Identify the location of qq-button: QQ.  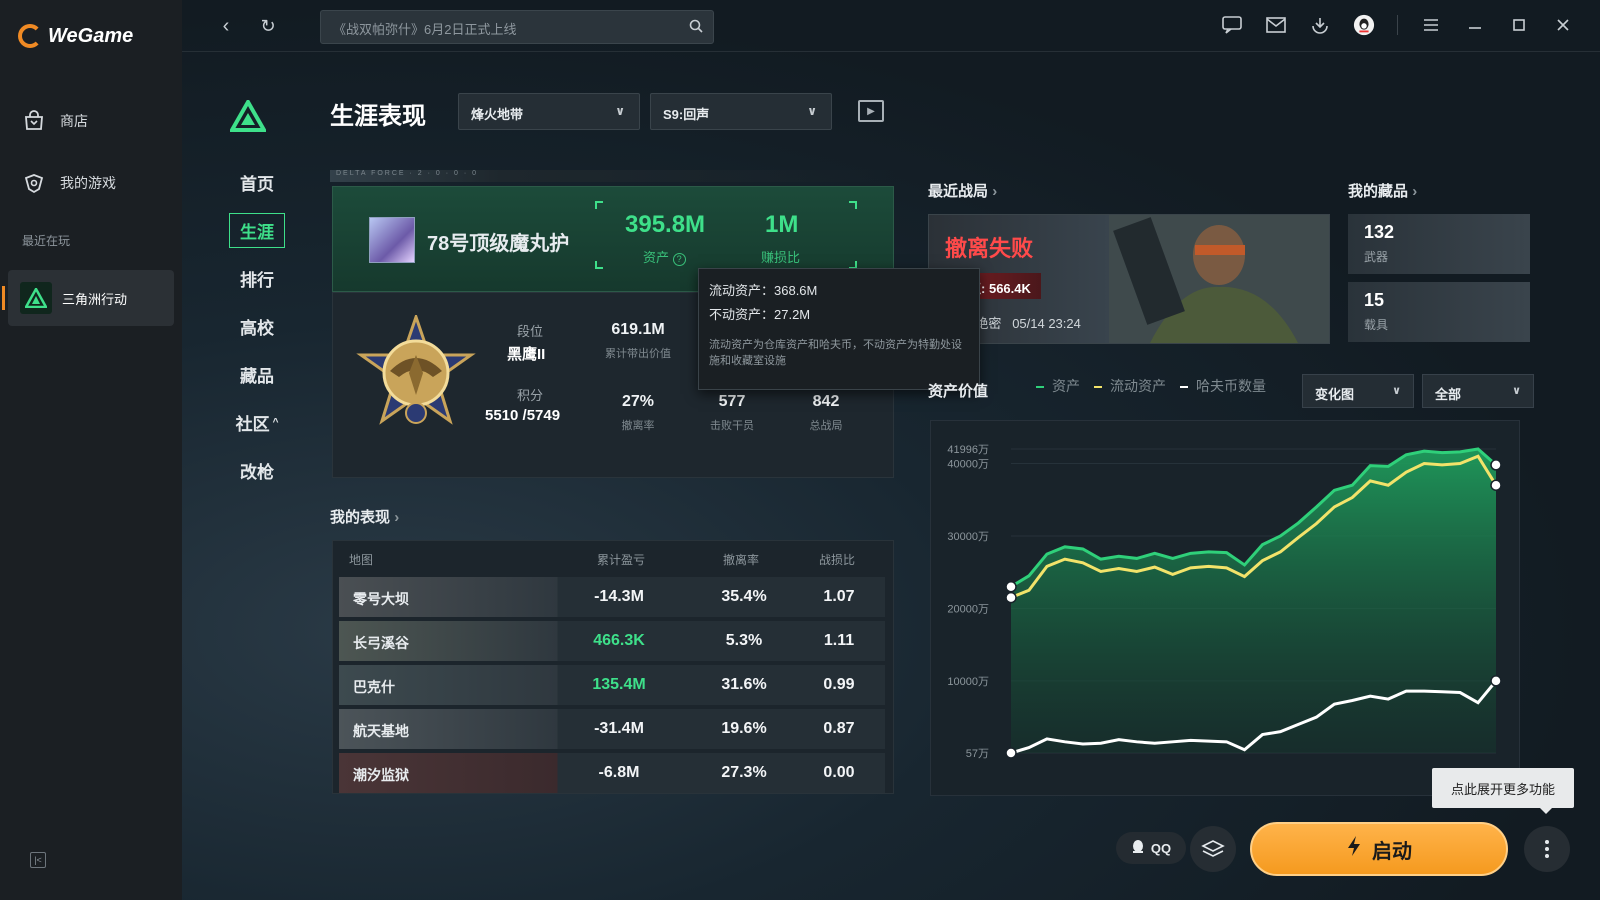
(1151, 848).